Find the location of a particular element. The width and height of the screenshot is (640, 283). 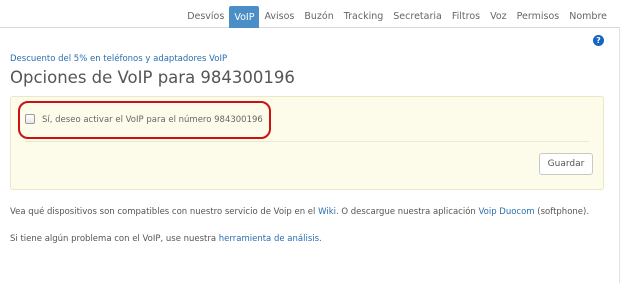

save-button: Guardar is located at coordinates (566, 164).